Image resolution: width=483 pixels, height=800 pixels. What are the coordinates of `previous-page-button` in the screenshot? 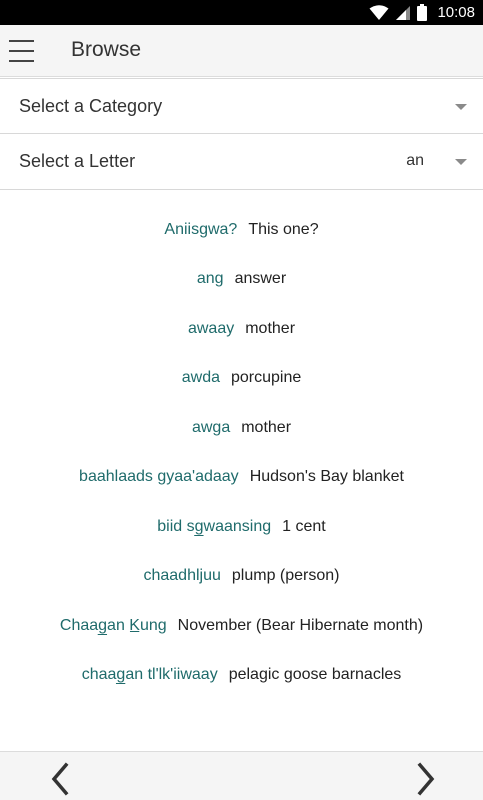 It's located at (61, 779).